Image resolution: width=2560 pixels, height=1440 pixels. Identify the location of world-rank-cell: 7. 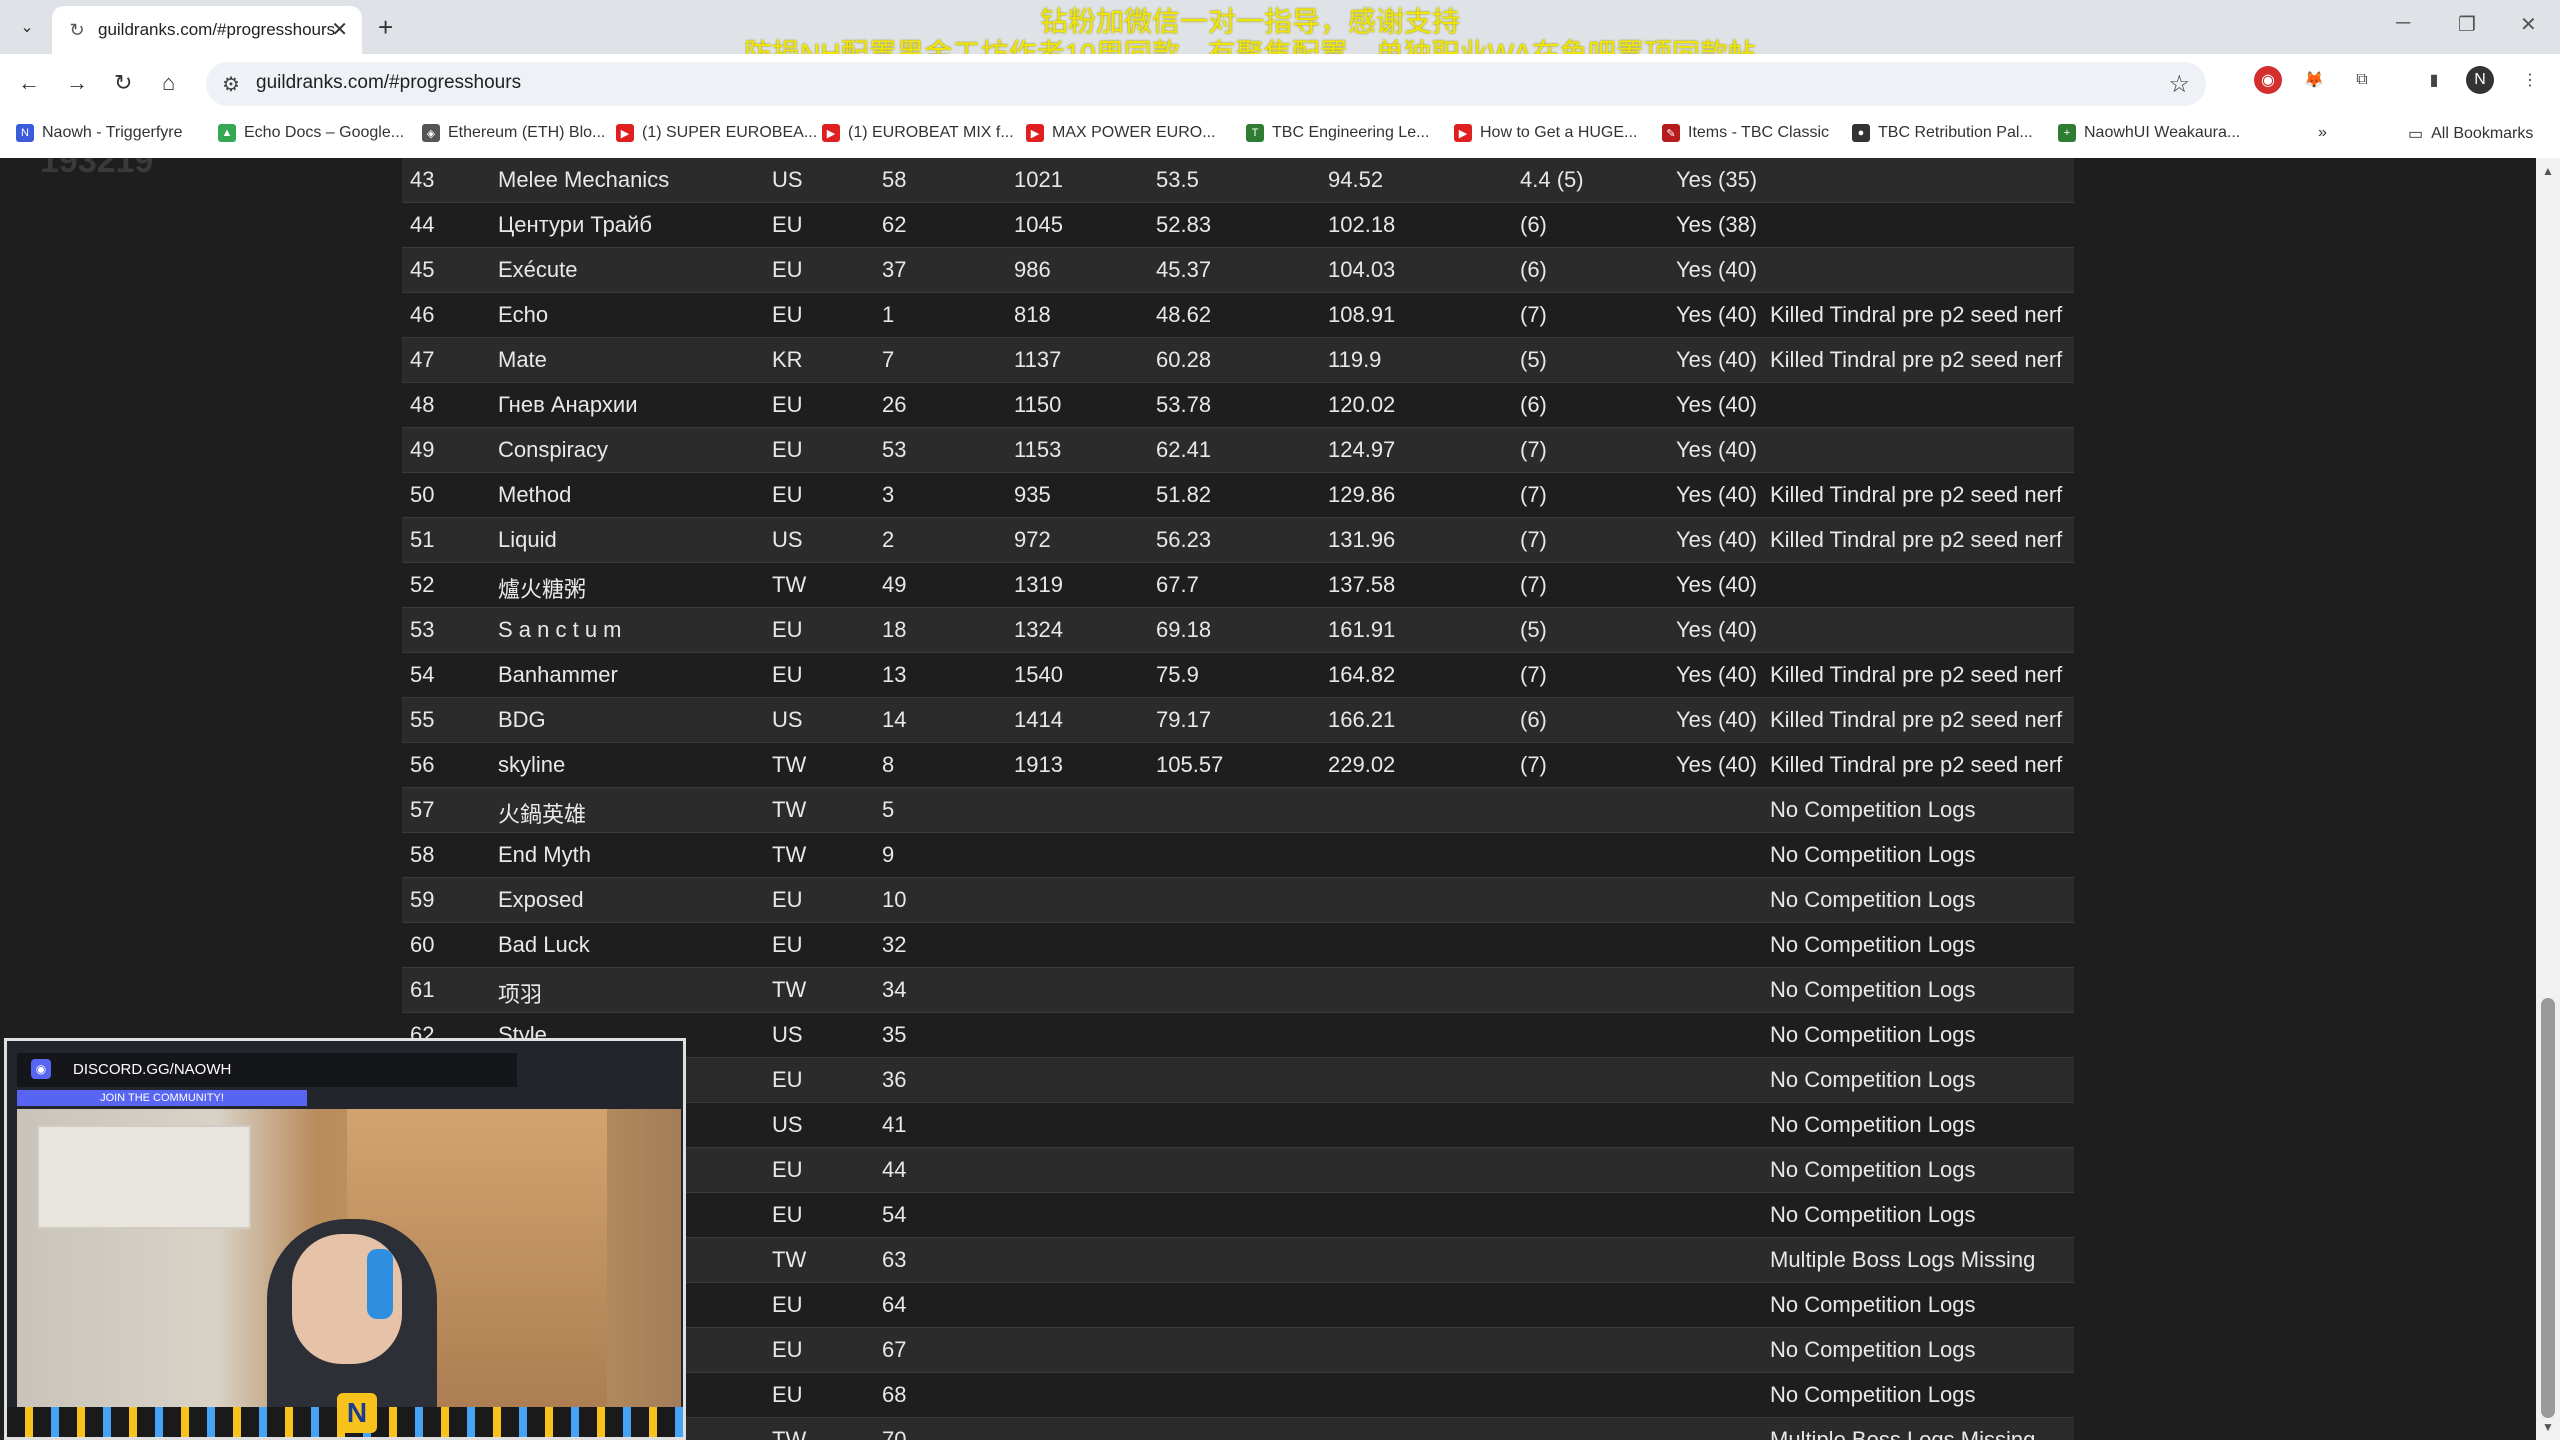
(888, 359).